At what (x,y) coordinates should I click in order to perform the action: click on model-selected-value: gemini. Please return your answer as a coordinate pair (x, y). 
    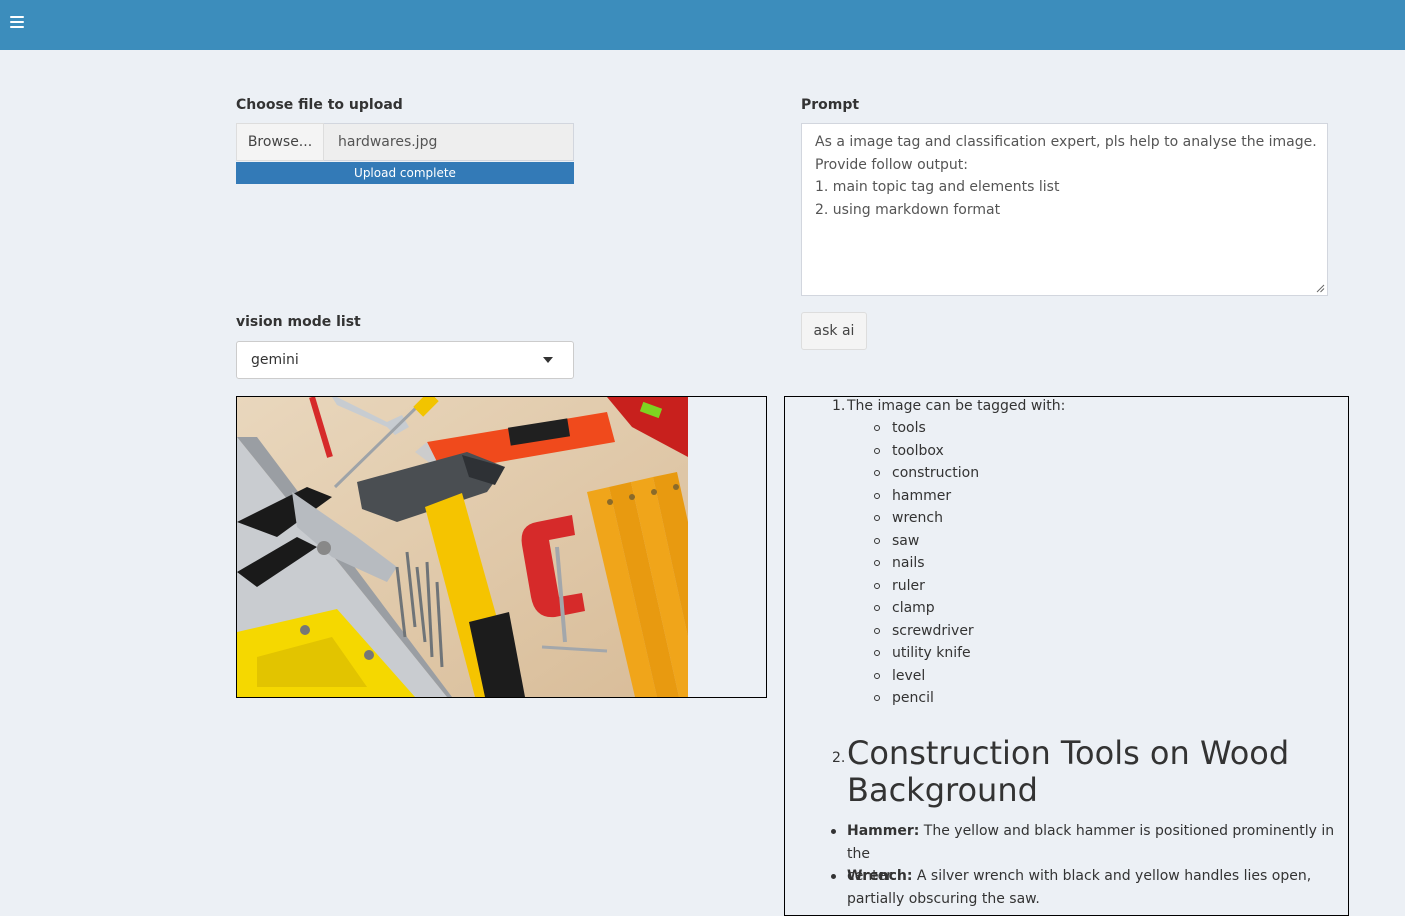
    Looking at the image, I should click on (275, 360).